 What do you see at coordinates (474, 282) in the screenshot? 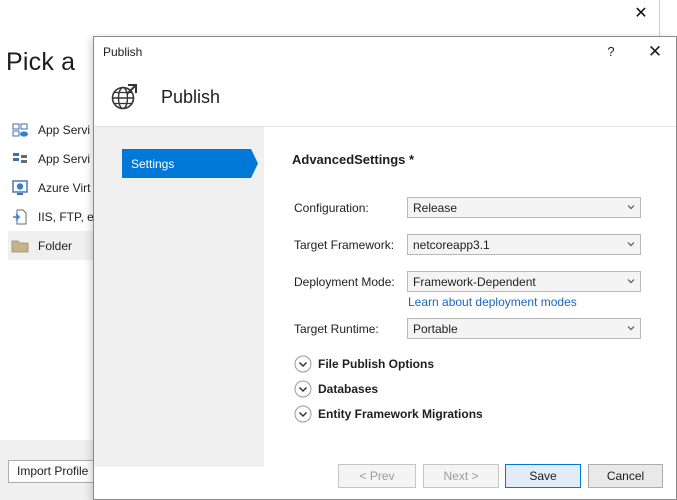
I see `deployment-mode-value: Framework-Dependent` at bounding box center [474, 282].